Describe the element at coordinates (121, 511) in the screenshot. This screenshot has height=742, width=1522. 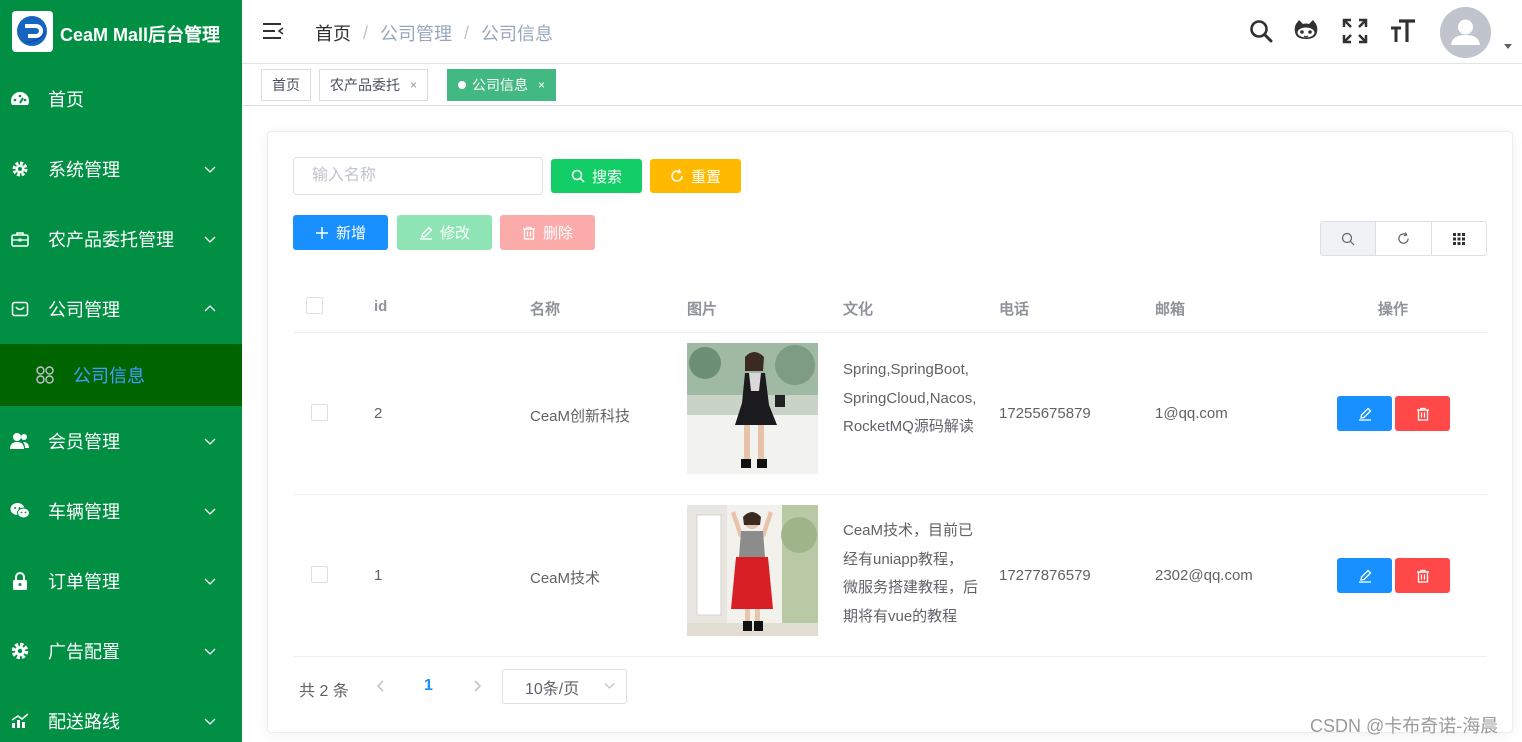
I see `sidebar-item-vehicles: 车辆管理` at that location.